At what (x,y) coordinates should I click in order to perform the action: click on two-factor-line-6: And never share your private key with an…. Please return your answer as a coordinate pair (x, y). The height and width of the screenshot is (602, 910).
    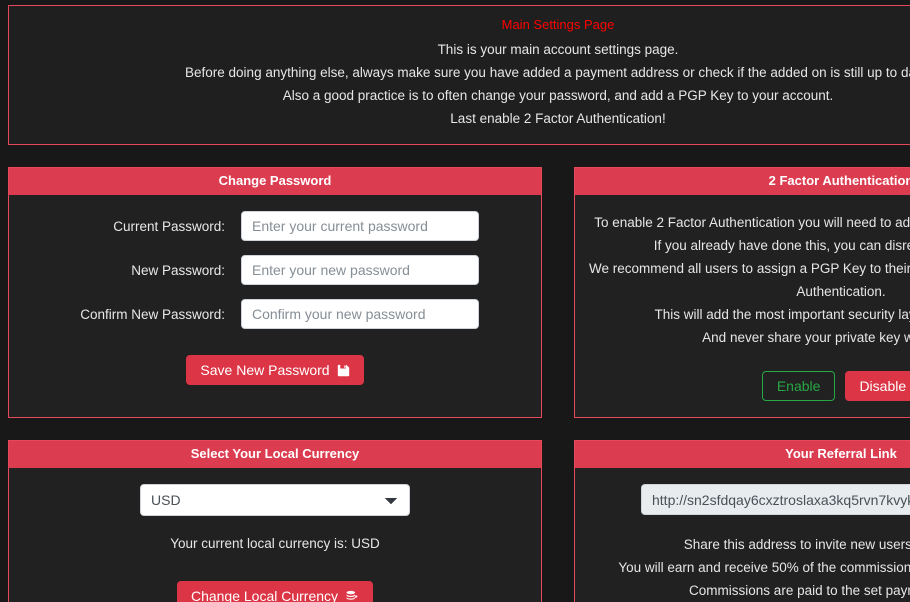
    Looking at the image, I should click on (806, 337).